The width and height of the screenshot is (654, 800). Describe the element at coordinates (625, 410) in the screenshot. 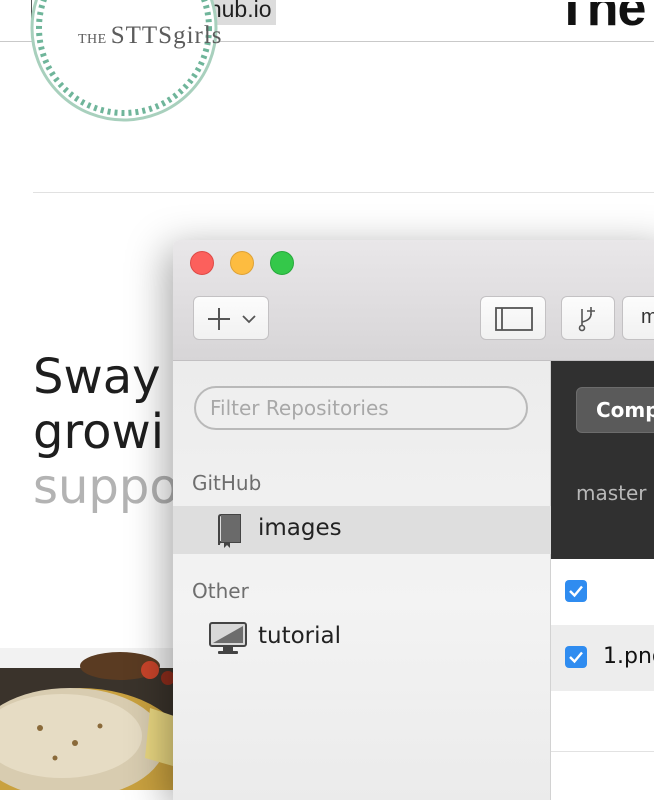

I see `compare-label: Comp` at that location.